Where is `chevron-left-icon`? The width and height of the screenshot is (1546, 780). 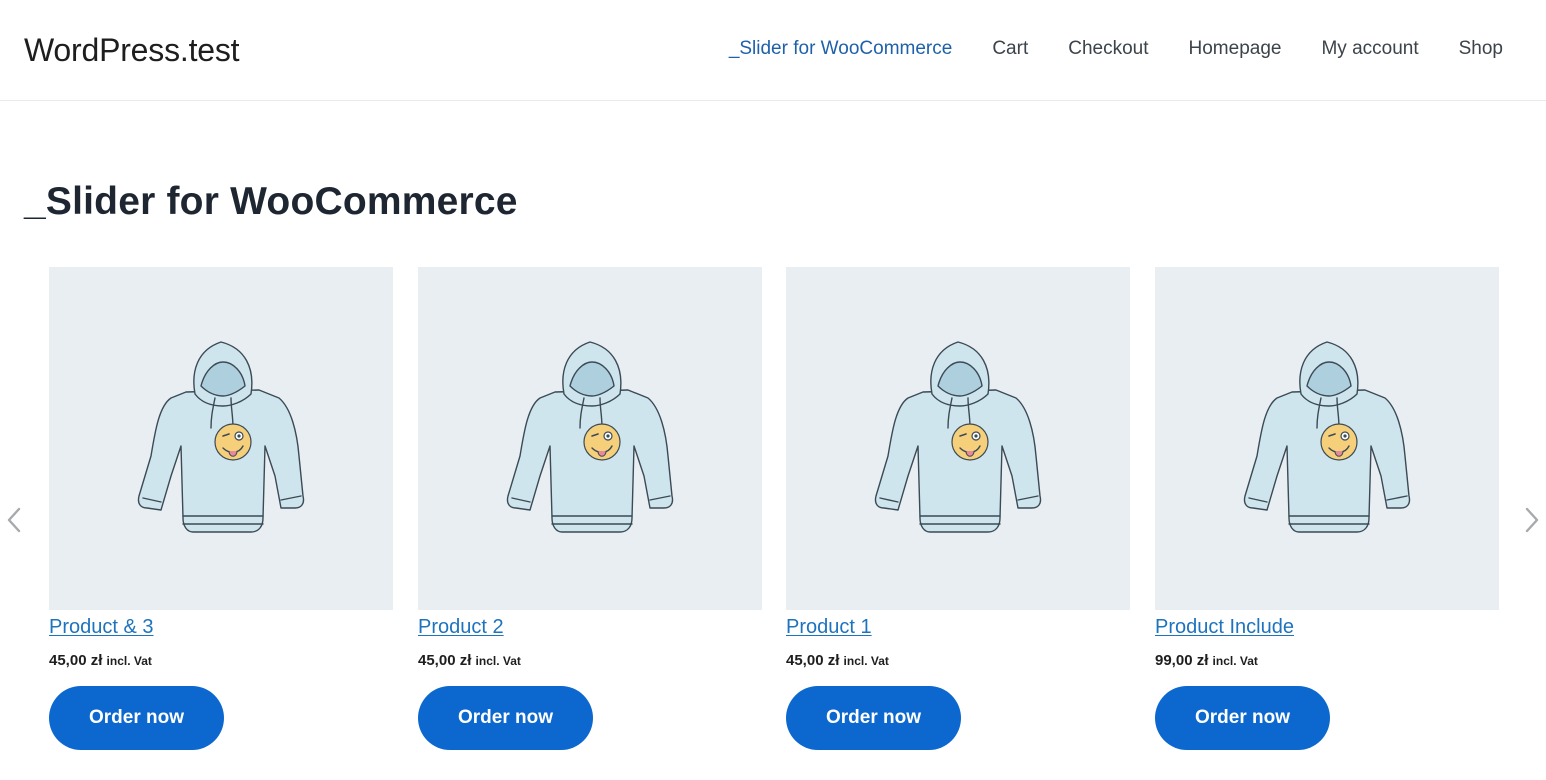
chevron-left-icon is located at coordinates (14, 520).